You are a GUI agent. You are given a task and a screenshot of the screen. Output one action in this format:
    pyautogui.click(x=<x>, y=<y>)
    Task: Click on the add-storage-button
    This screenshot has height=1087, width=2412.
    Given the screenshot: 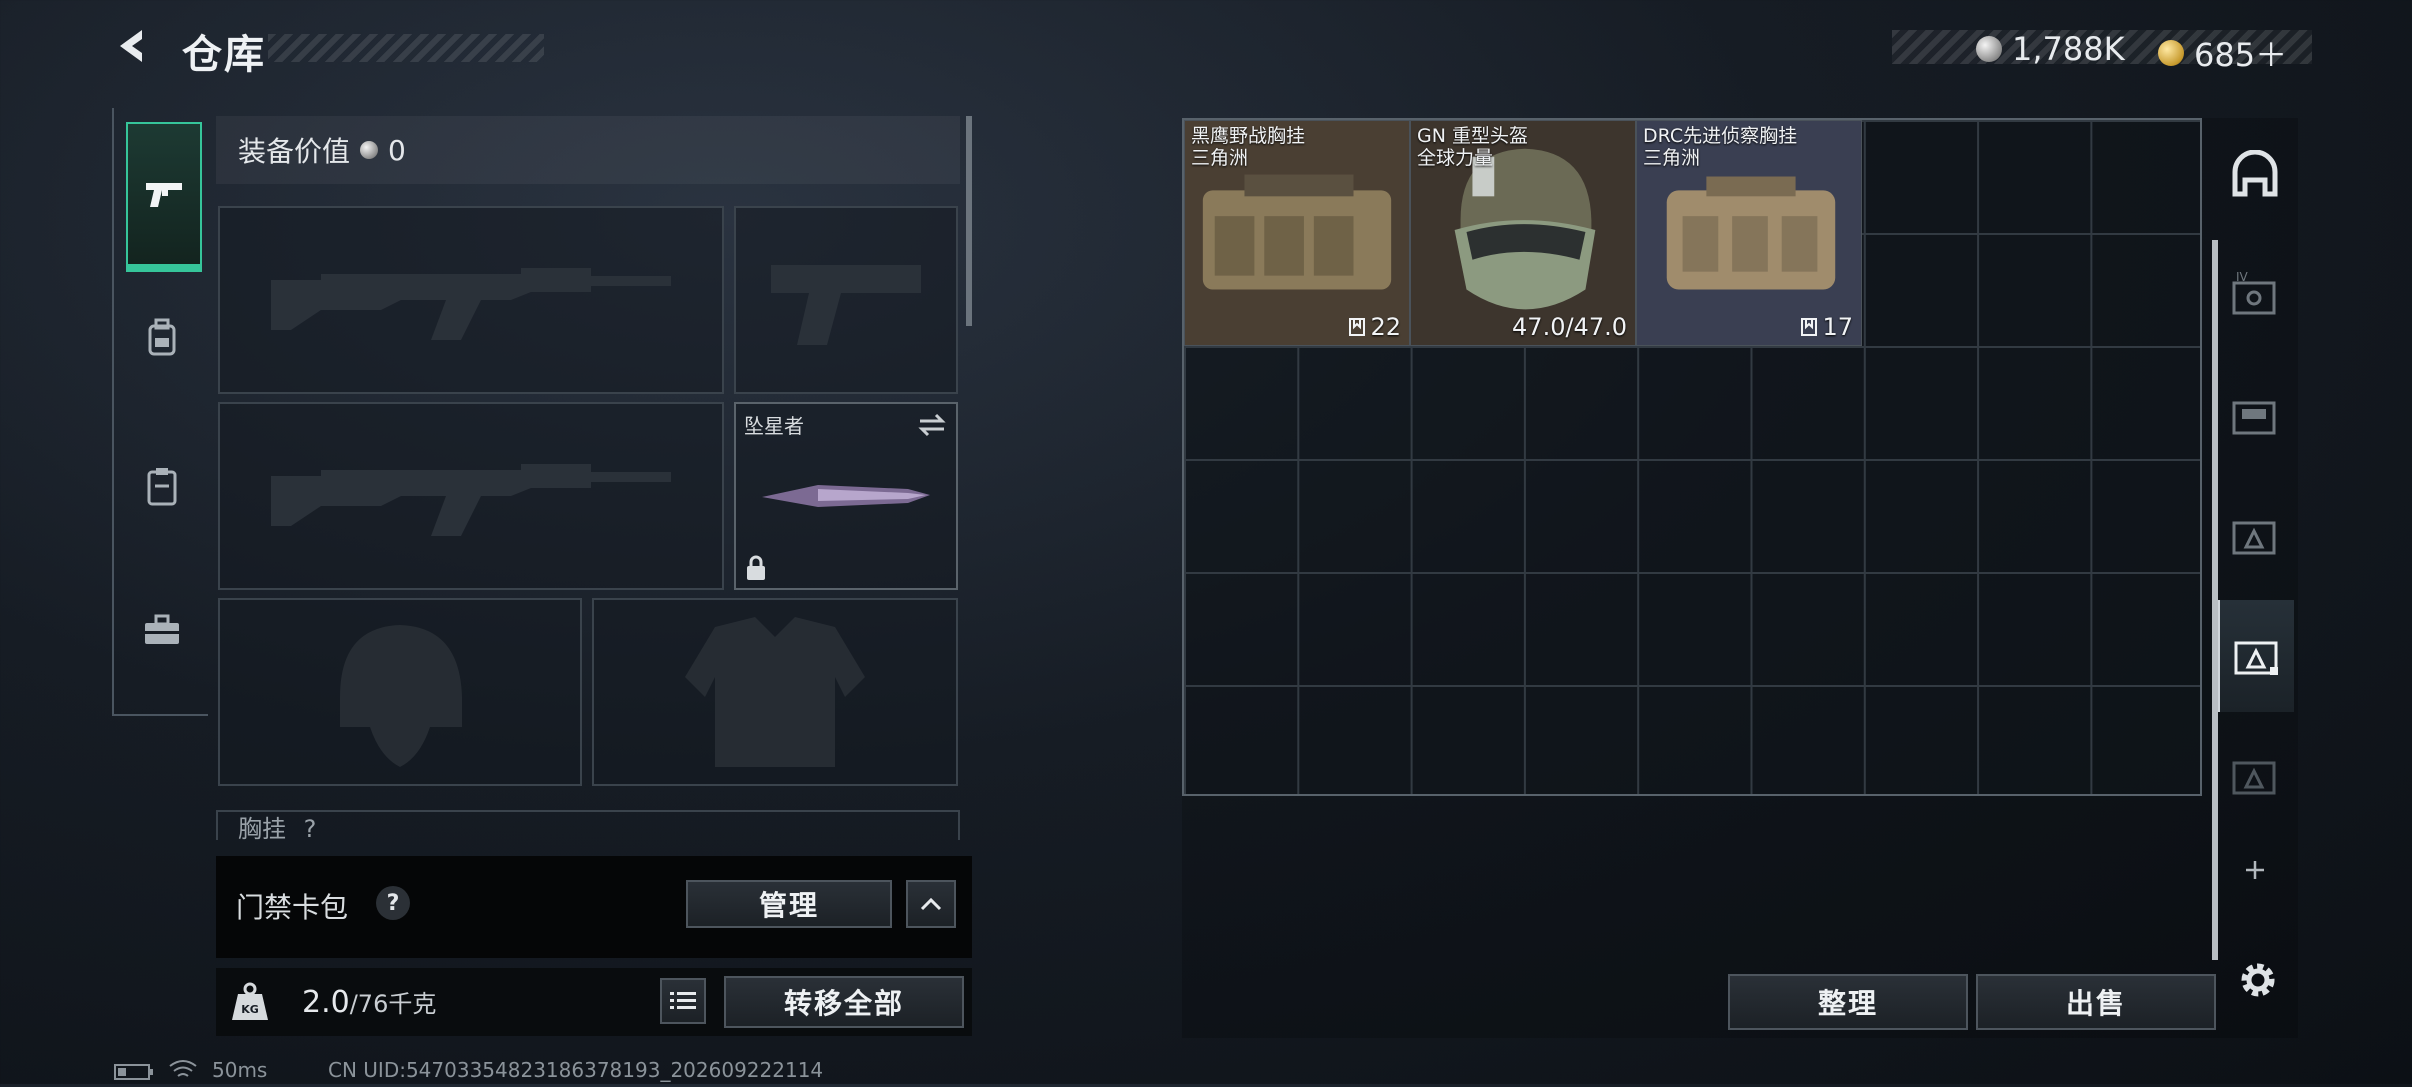 What is the action you would take?
    pyautogui.click(x=2255, y=870)
    